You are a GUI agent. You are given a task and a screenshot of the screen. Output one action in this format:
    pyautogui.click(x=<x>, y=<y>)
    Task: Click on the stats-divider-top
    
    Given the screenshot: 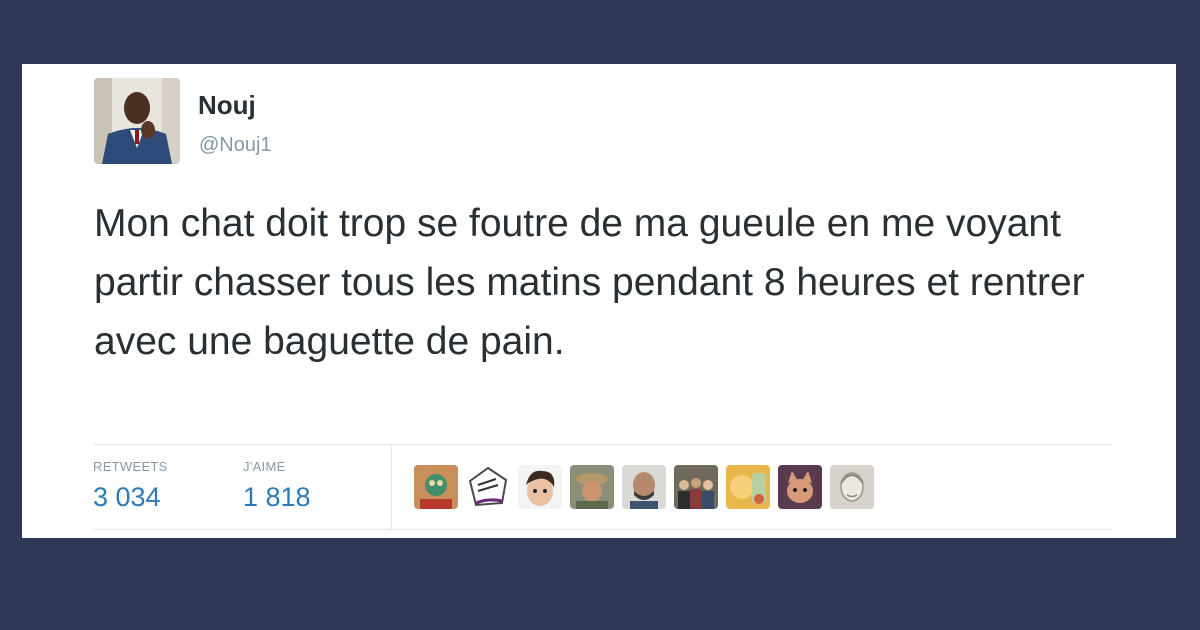 What is the action you would take?
    pyautogui.click(x=602, y=444)
    